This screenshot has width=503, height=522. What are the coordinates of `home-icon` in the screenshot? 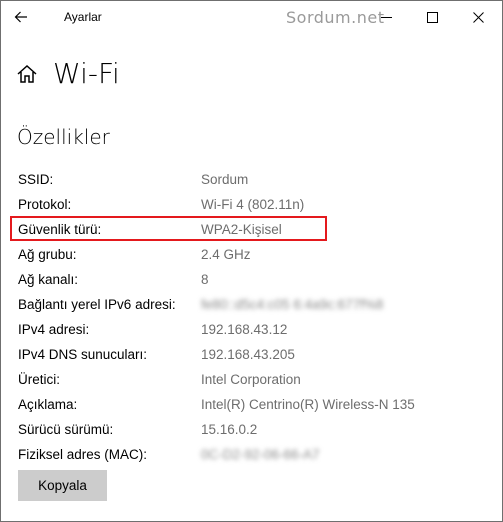 It's located at (27, 74).